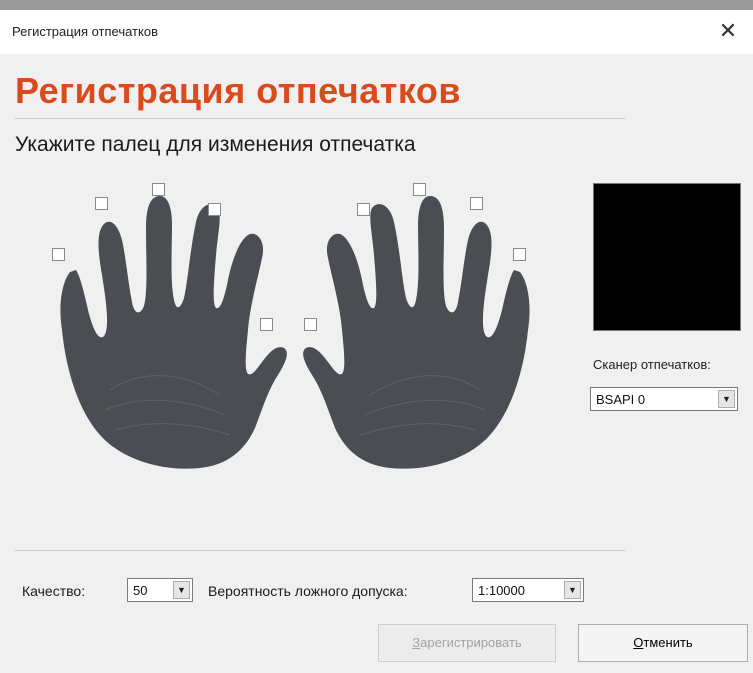 Image resolution: width=753 pixels, height=673 pixels. What do you see at coordinates (54, 591) in the screenshot?
I see `quality-label: Качество:` at bounding box center [54, 591].